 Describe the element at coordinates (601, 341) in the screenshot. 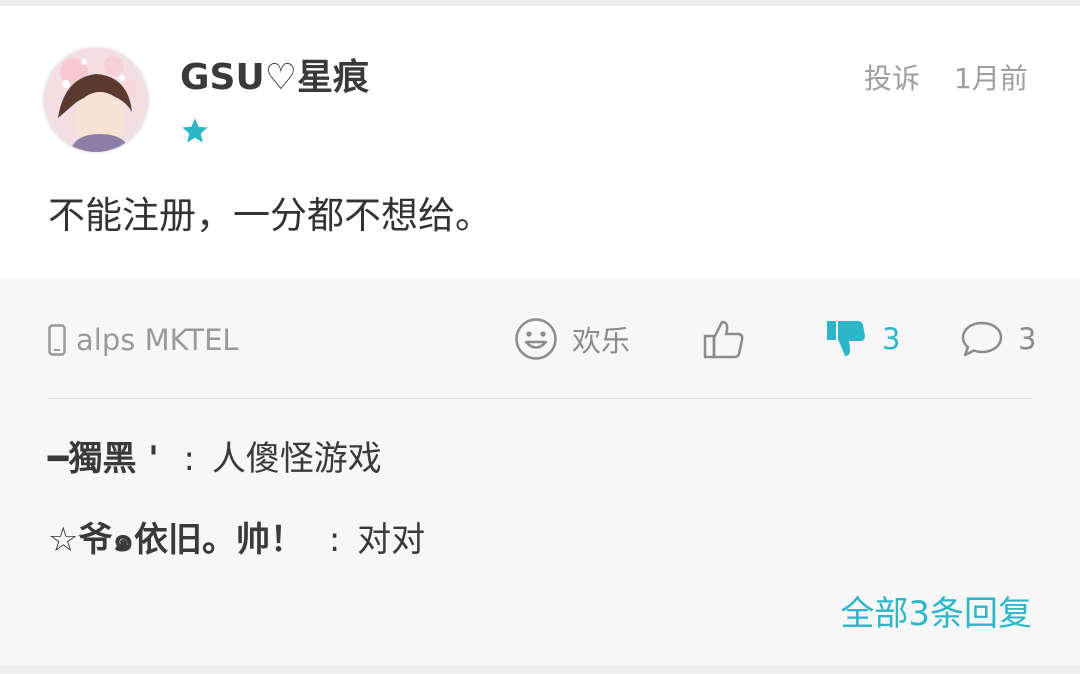

I see `mood-label: 欢乐` at that location.